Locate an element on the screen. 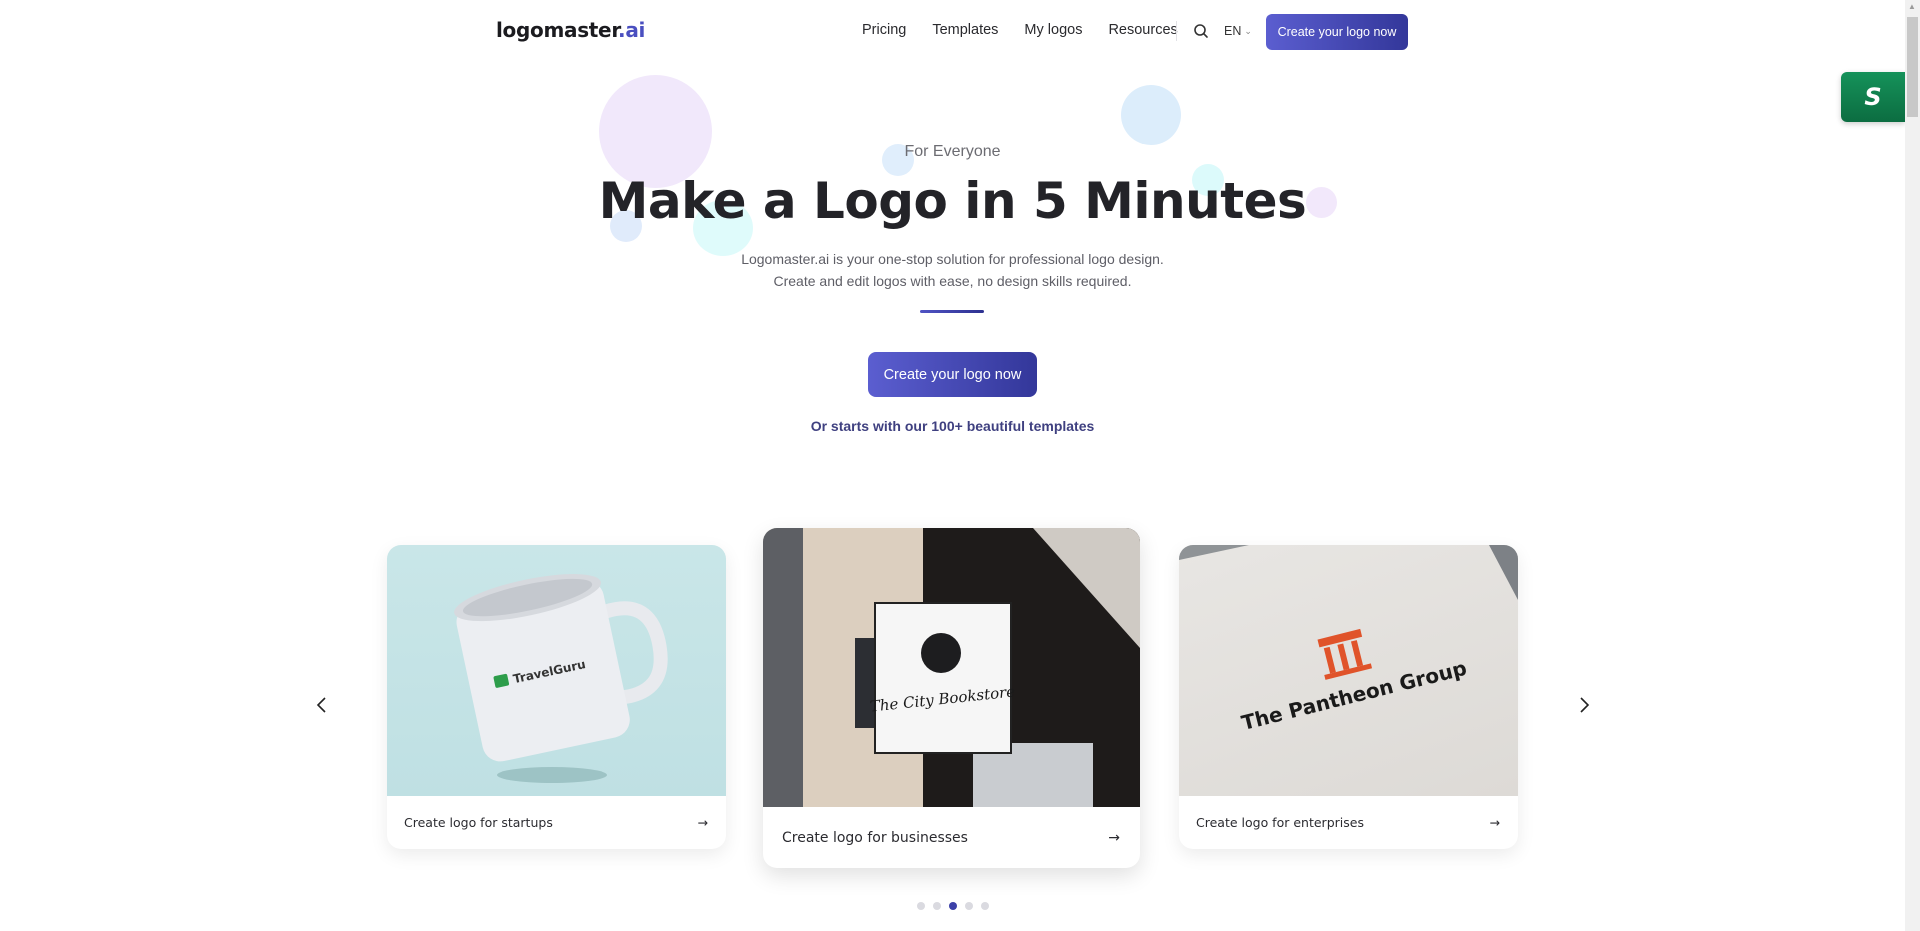  hero-create-logo-button: Create your logo now is located at coordinates (952, 374).